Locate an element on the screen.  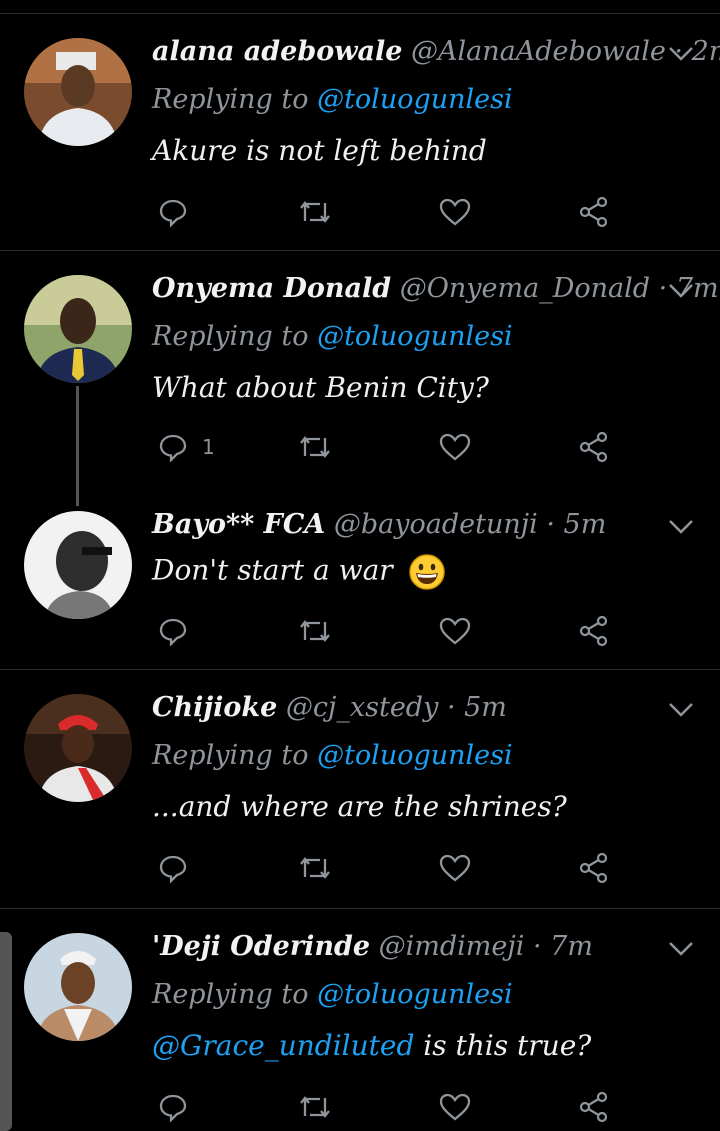
grinning-face-emoji-icon is located at coordinates (426, 572).